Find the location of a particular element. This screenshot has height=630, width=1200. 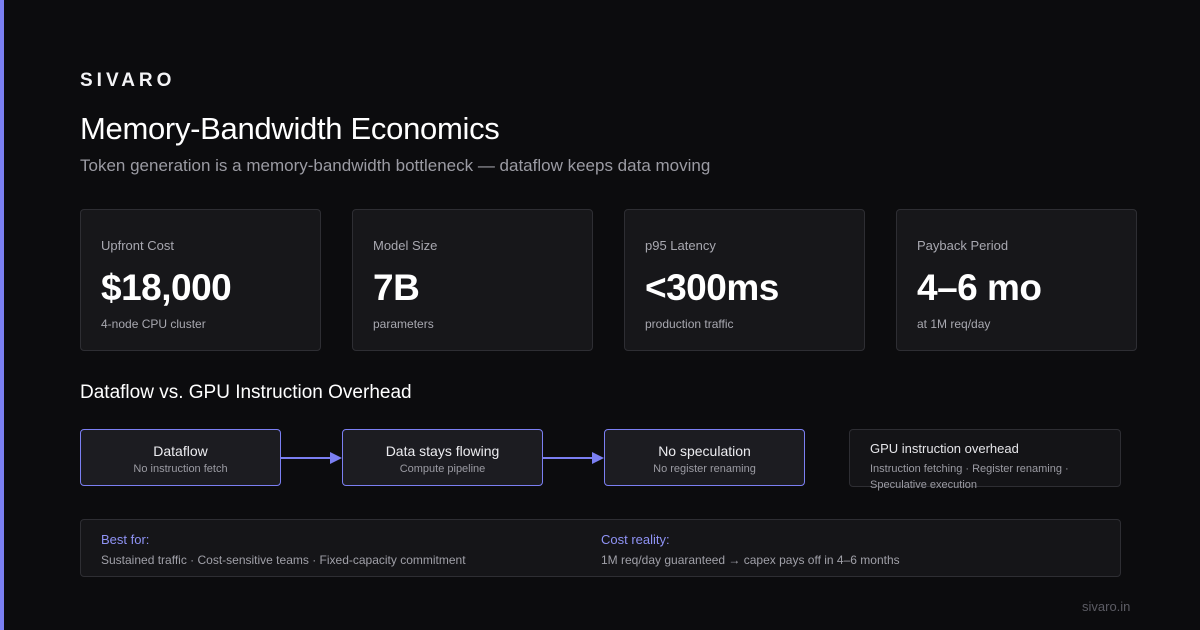

brand-logo: SIVARO is located at coordinates (128, 80).